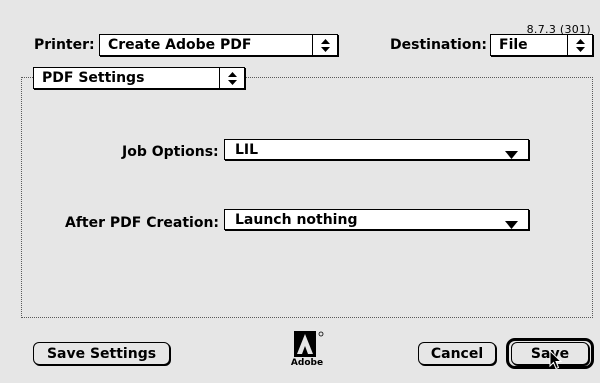  I want to click on cancel-button: Cancel, so click(457, 353).